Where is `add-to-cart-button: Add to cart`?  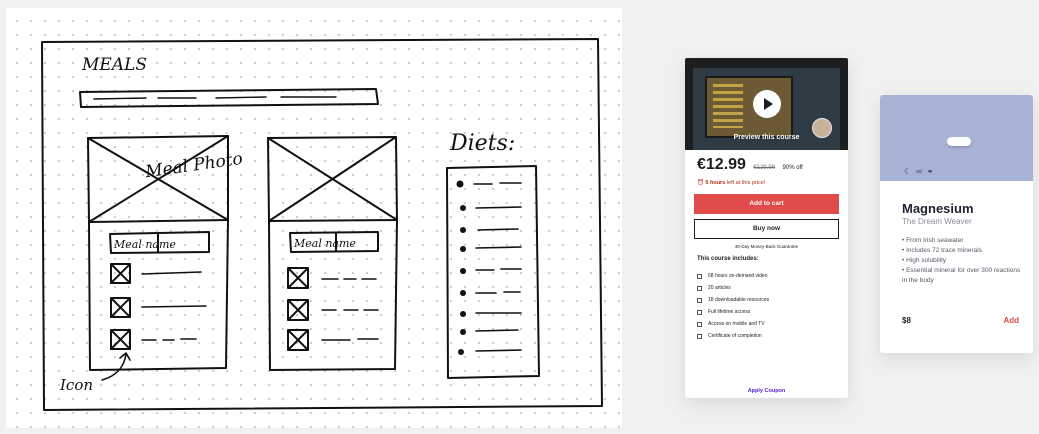 add-to-cart-button: Add to cart is located at coordinates (766, 204).